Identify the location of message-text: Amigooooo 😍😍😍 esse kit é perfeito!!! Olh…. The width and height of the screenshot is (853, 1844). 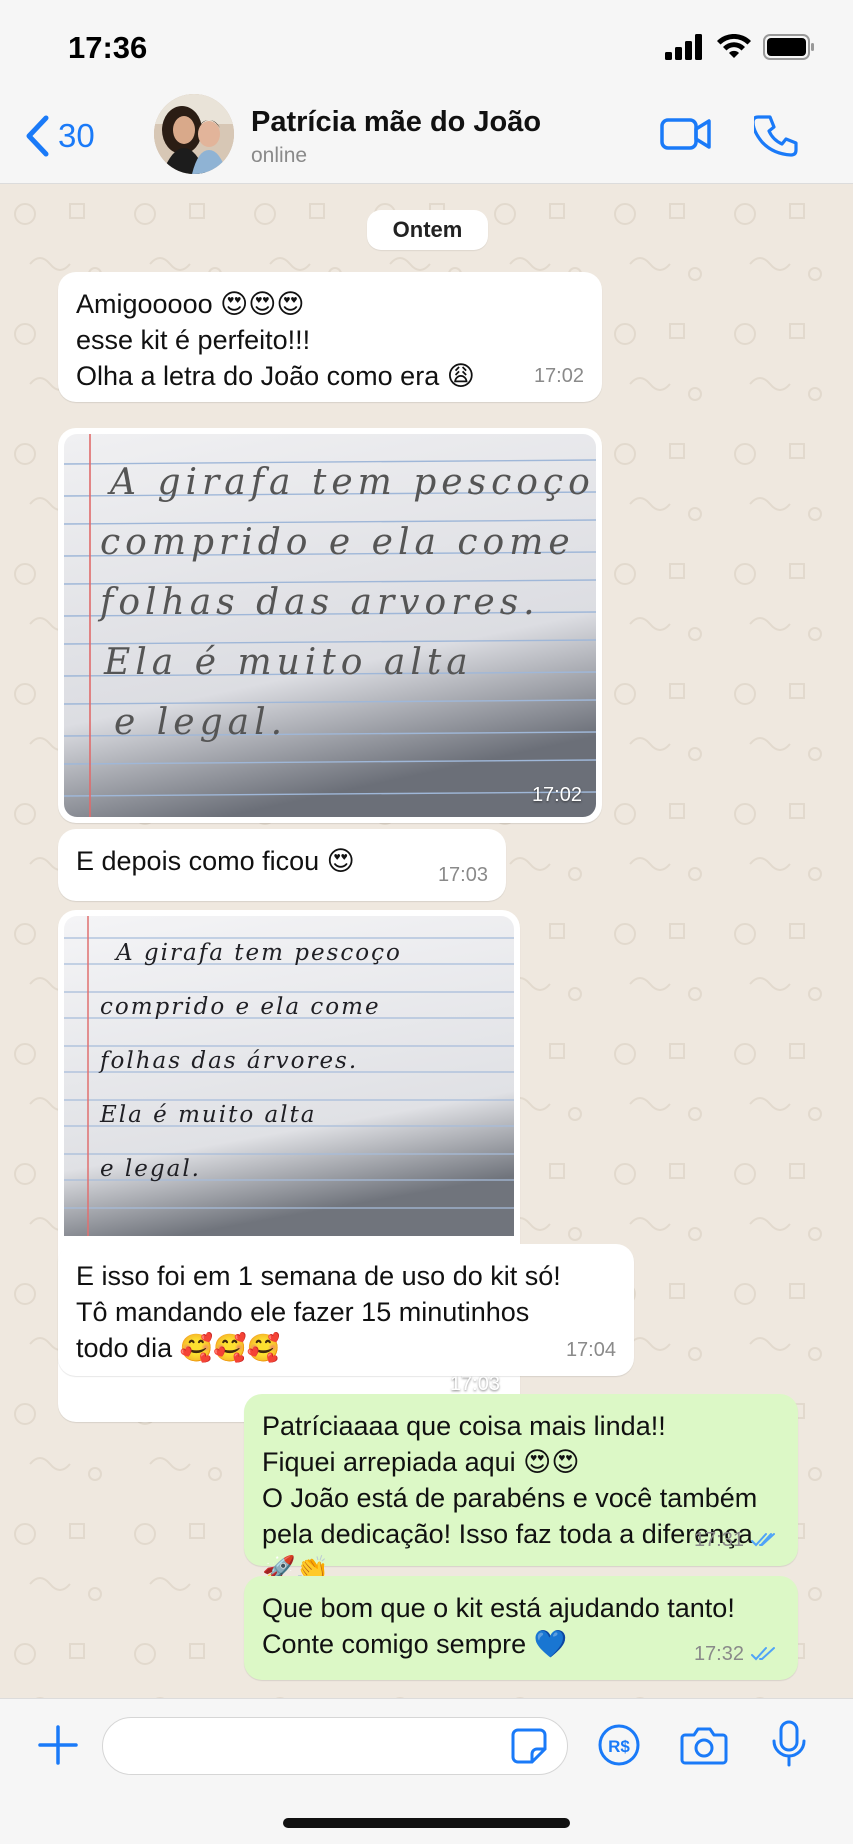
(275, 340).